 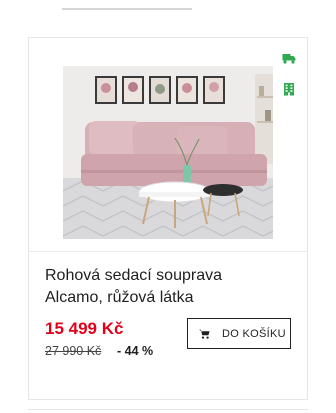 I want to click on store-building-icon, so click(x=289, y=89).